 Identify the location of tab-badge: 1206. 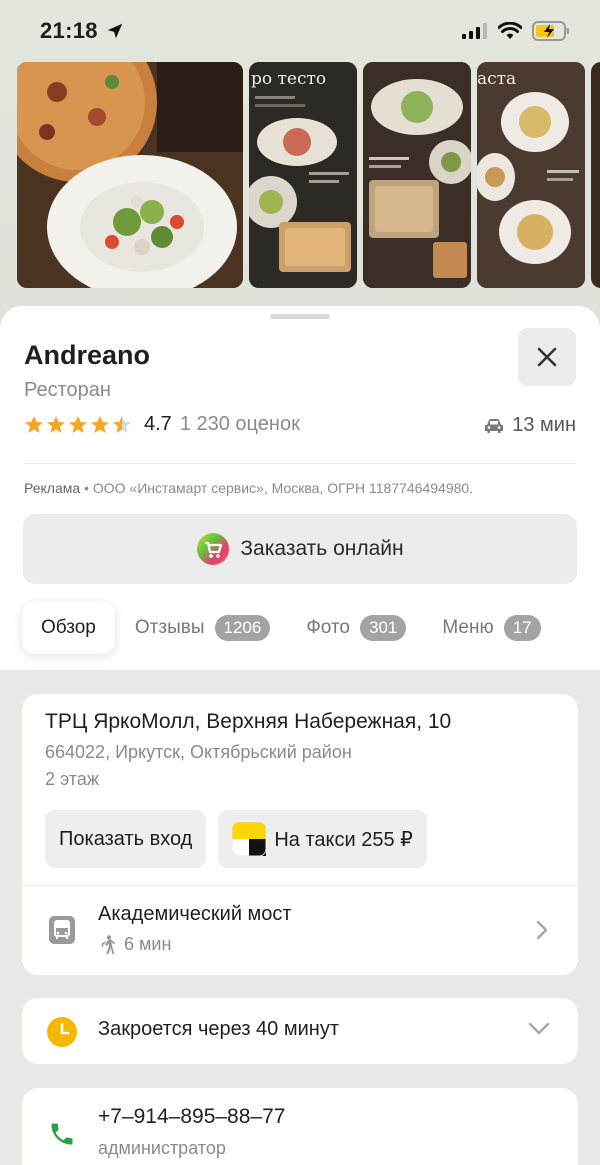
(242, 628).